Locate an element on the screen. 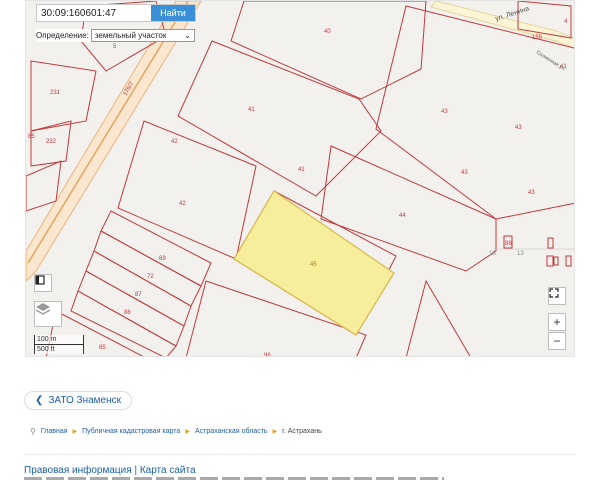 The width and height of the screenshot is (600, 480). expand-icon is located at coordinates (557, 296).